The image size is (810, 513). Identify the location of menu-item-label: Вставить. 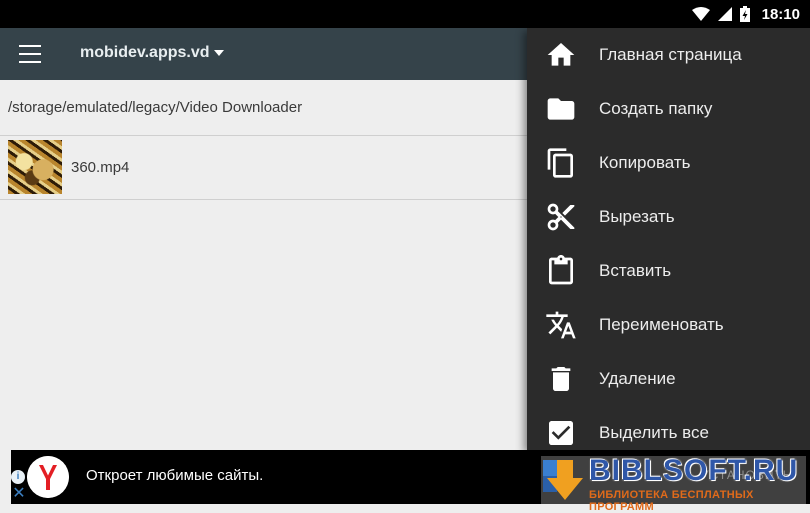
(635, 270).